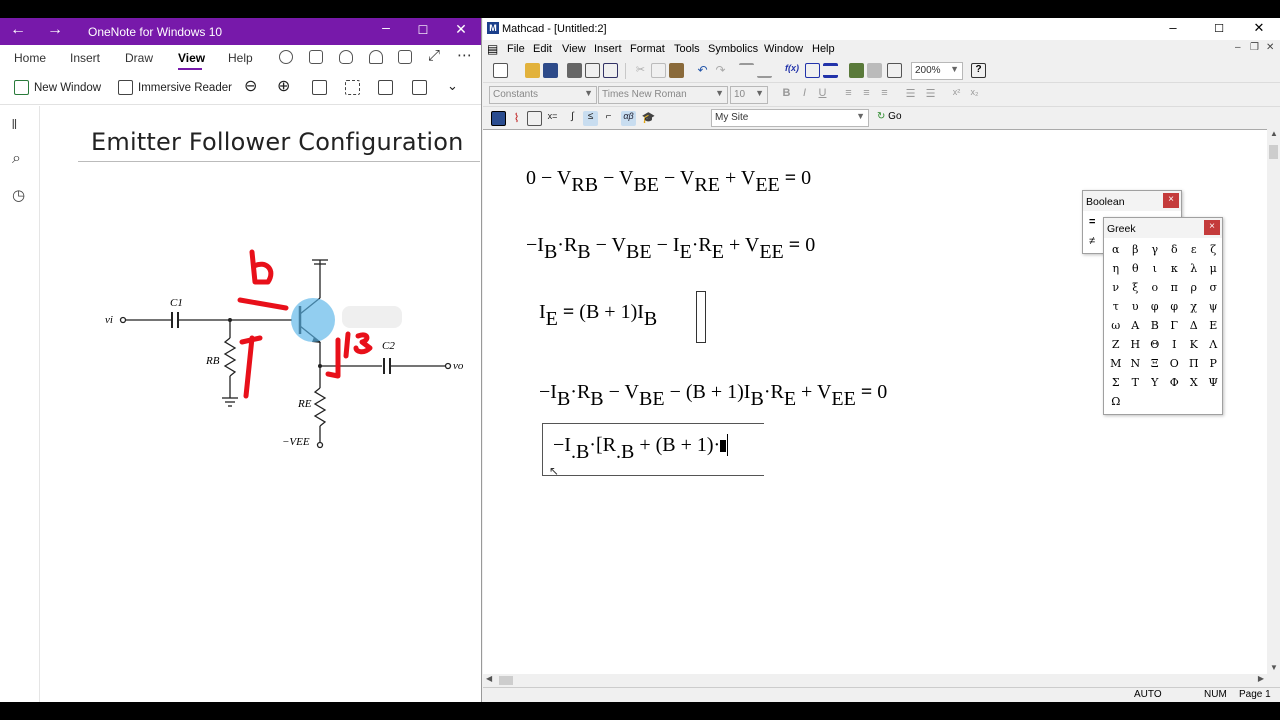  Describe the element at coordinates (1136, 249) in the screenshot. I see `greek-letter-button: β` at that location.